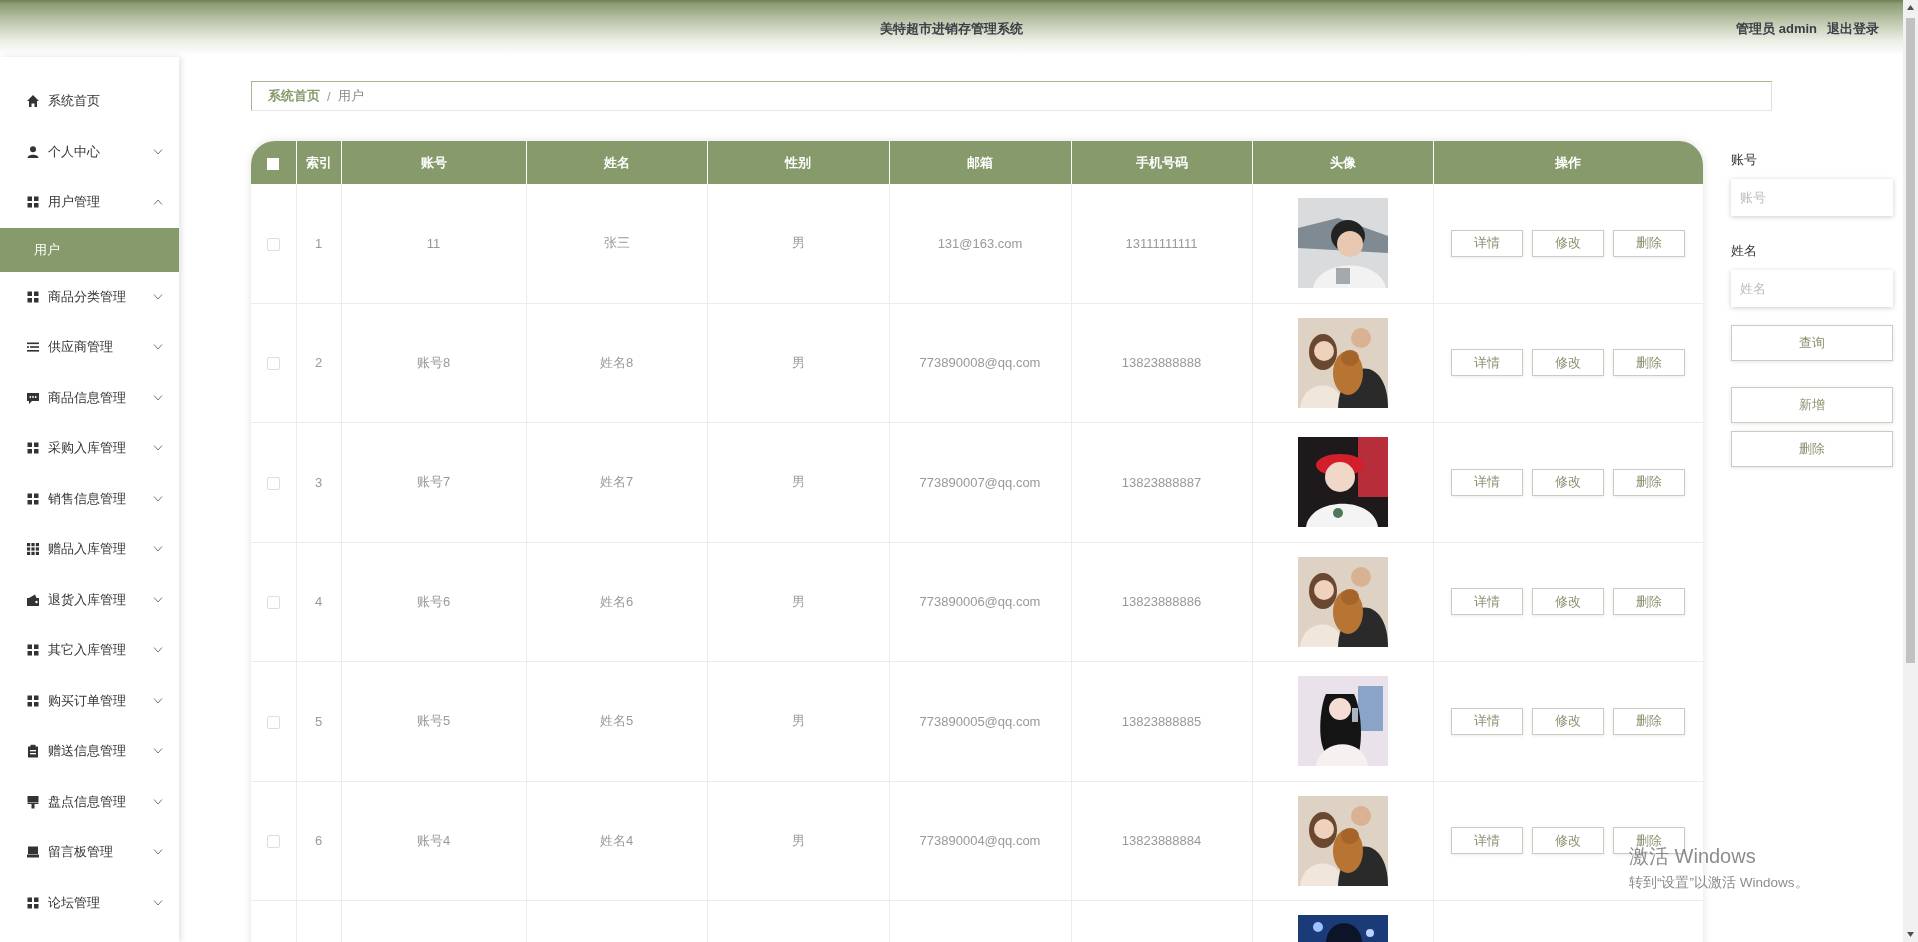 This screenshot has width=1918, height=942. Describe the element at coordinates (89, 397) in the screenshot. I see `menu-item: 商品信息管理` at that location.